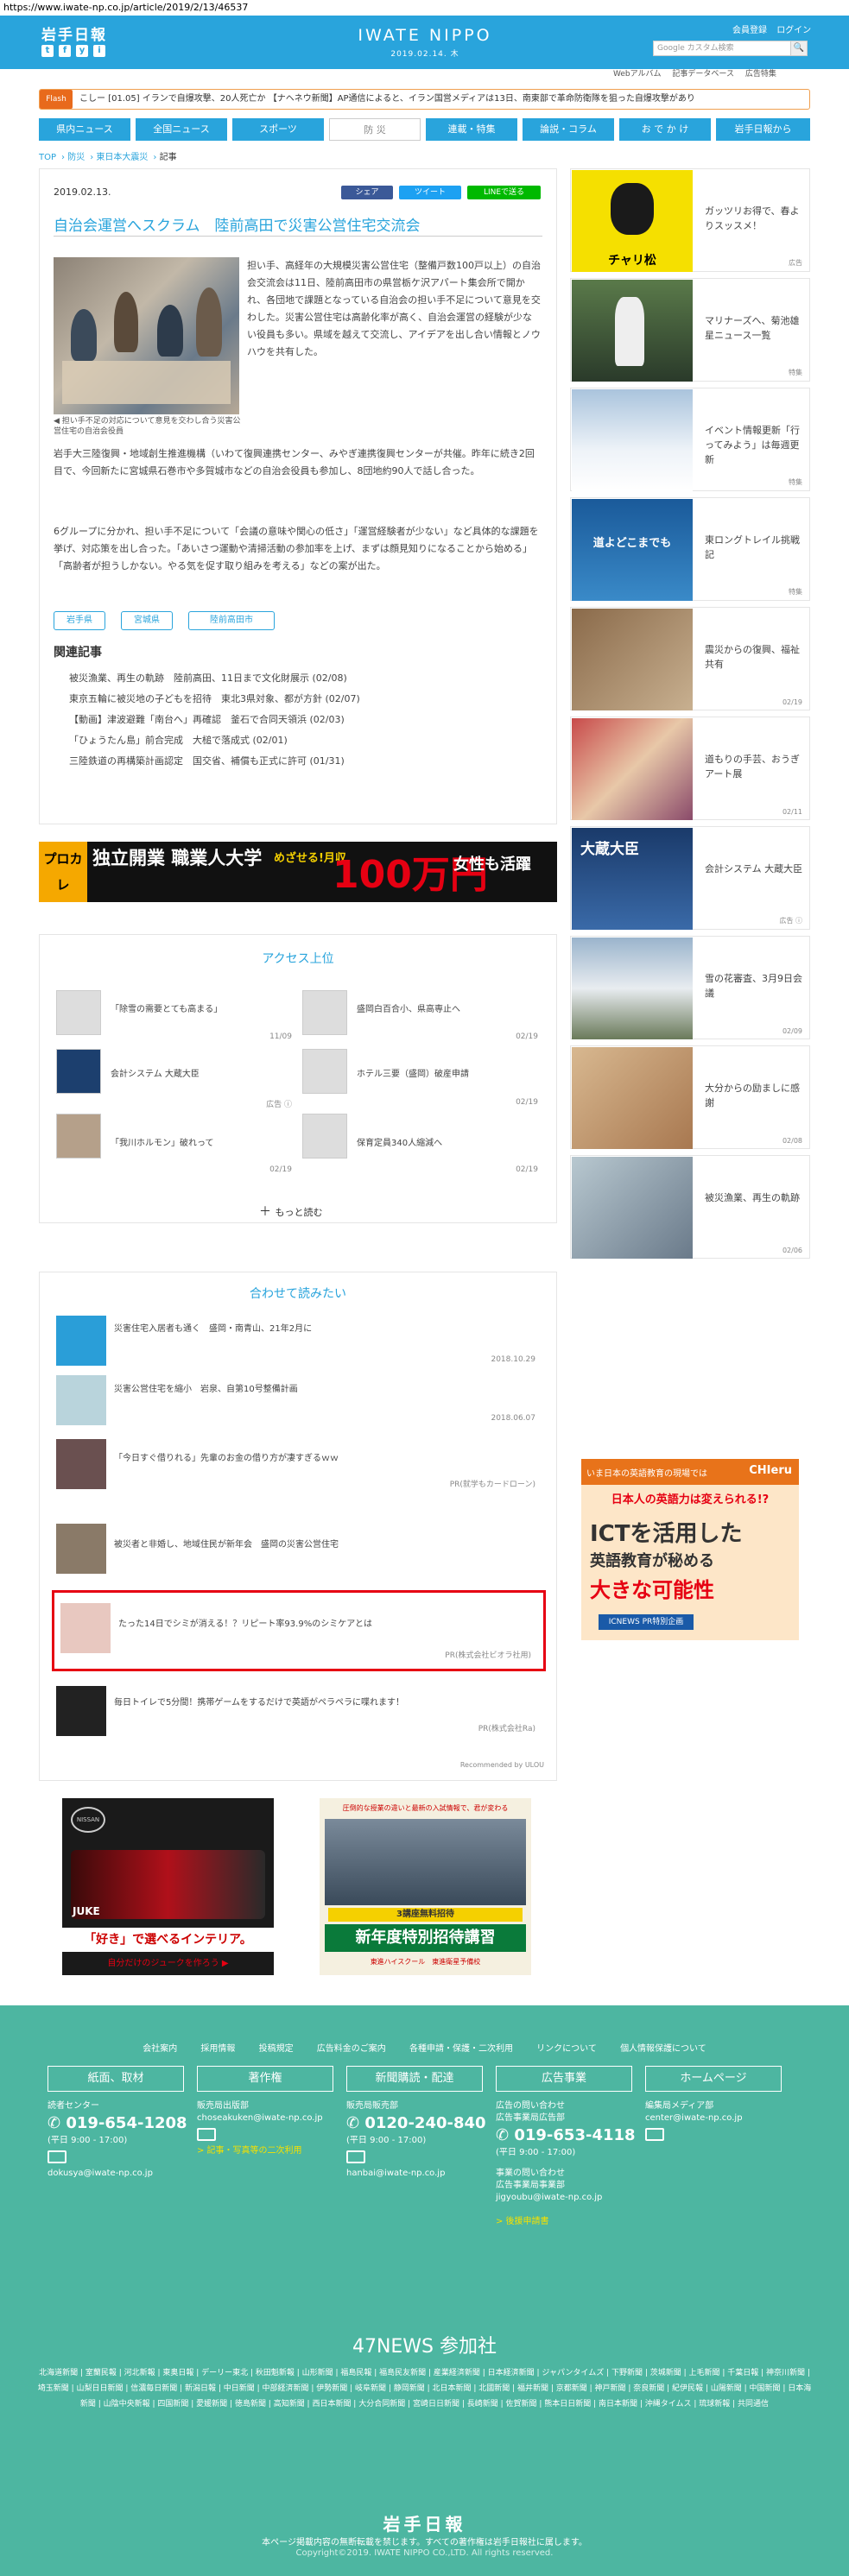 The image size is (849, 2576). I want to click on ranking-item: 会計システム 大蔵大臣, so click(188, 1072).